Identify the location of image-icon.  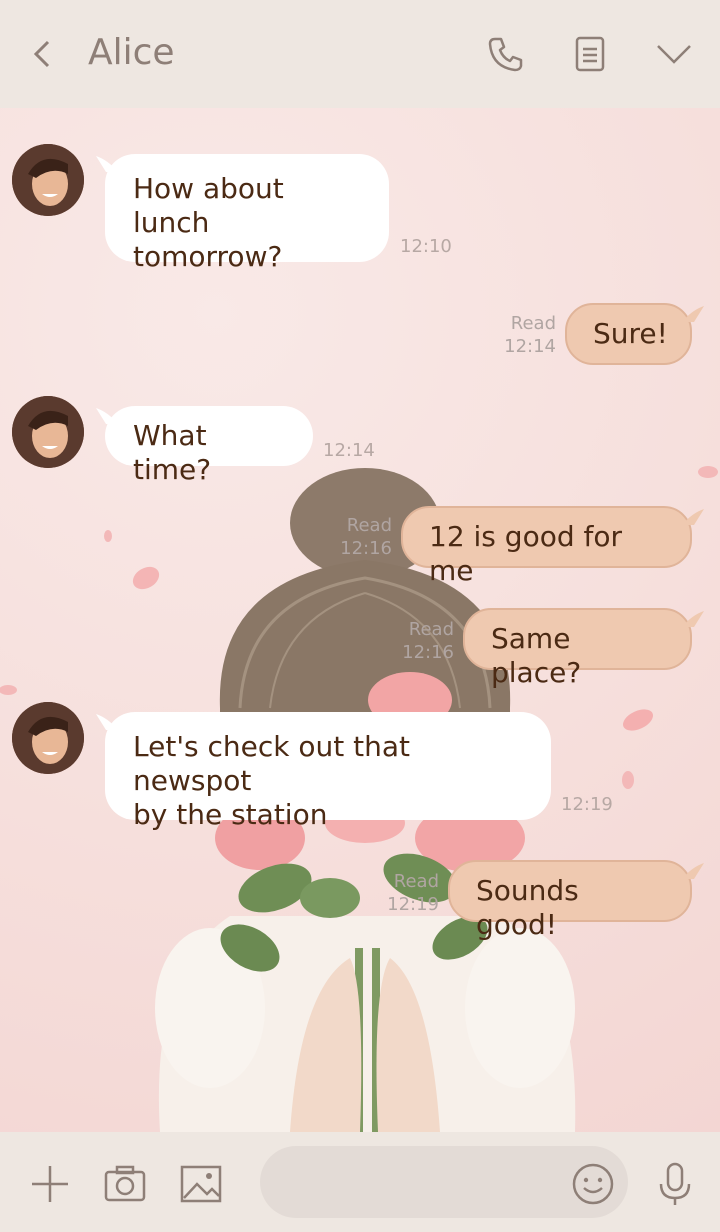
(201, 1184).